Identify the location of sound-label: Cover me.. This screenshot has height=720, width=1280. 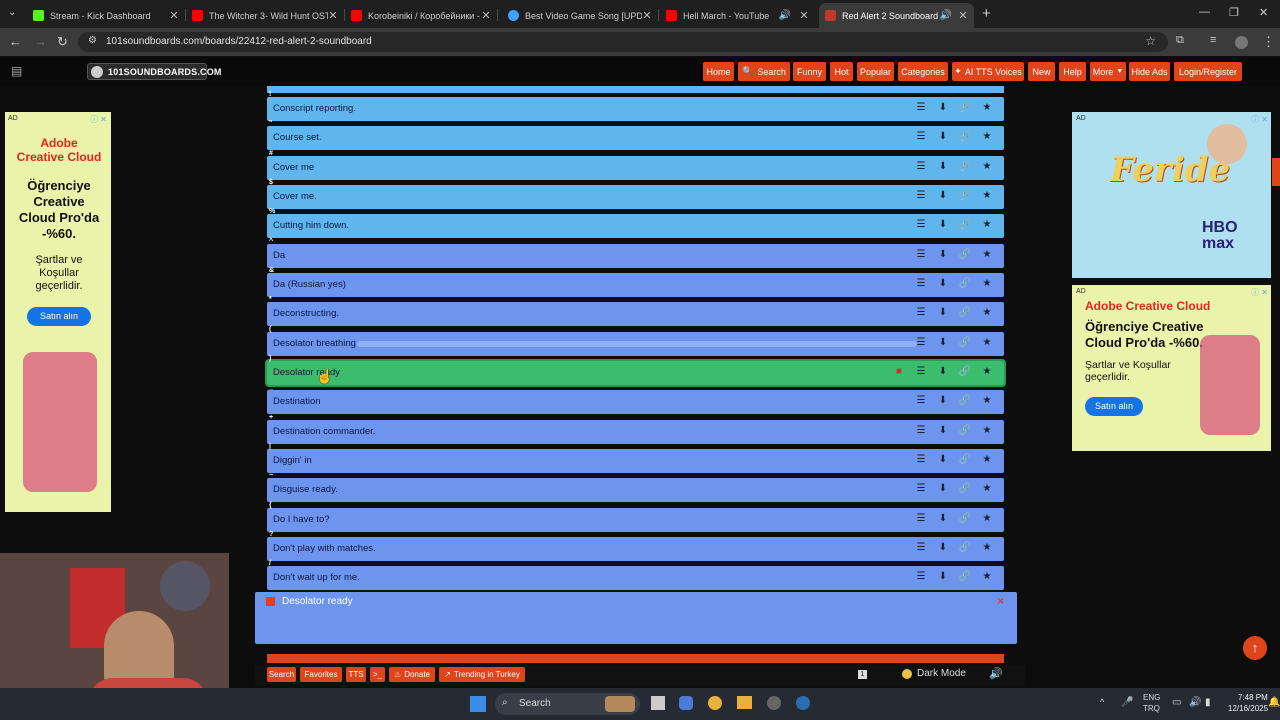
(295, 196).